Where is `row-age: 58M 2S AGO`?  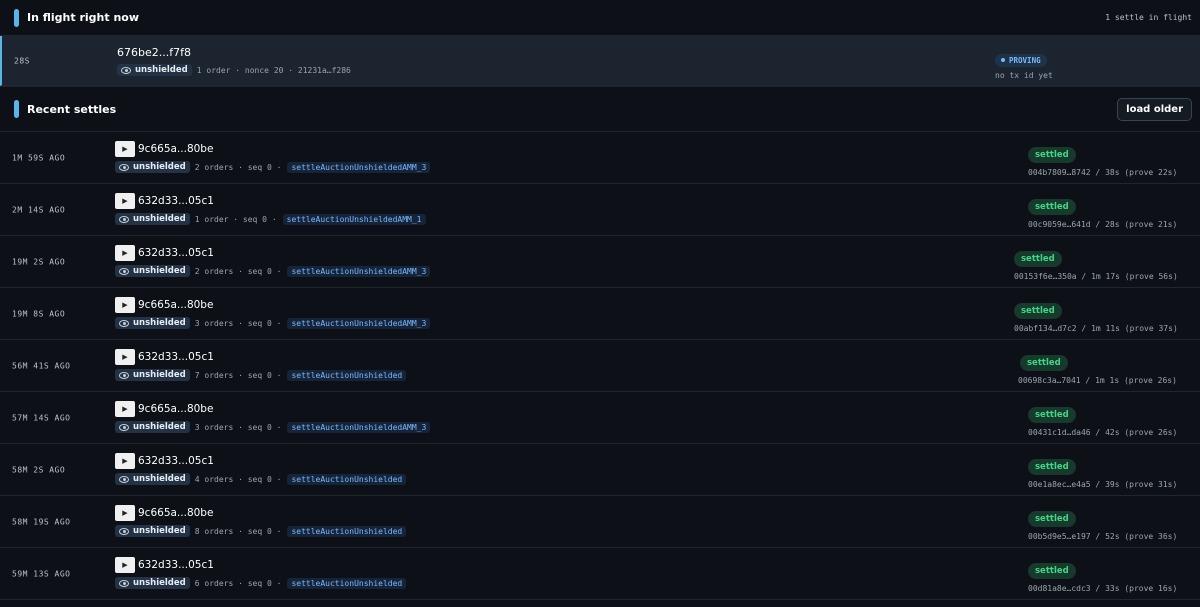 row-age: 58M 2S AGO is located at coordinates (39, 469).